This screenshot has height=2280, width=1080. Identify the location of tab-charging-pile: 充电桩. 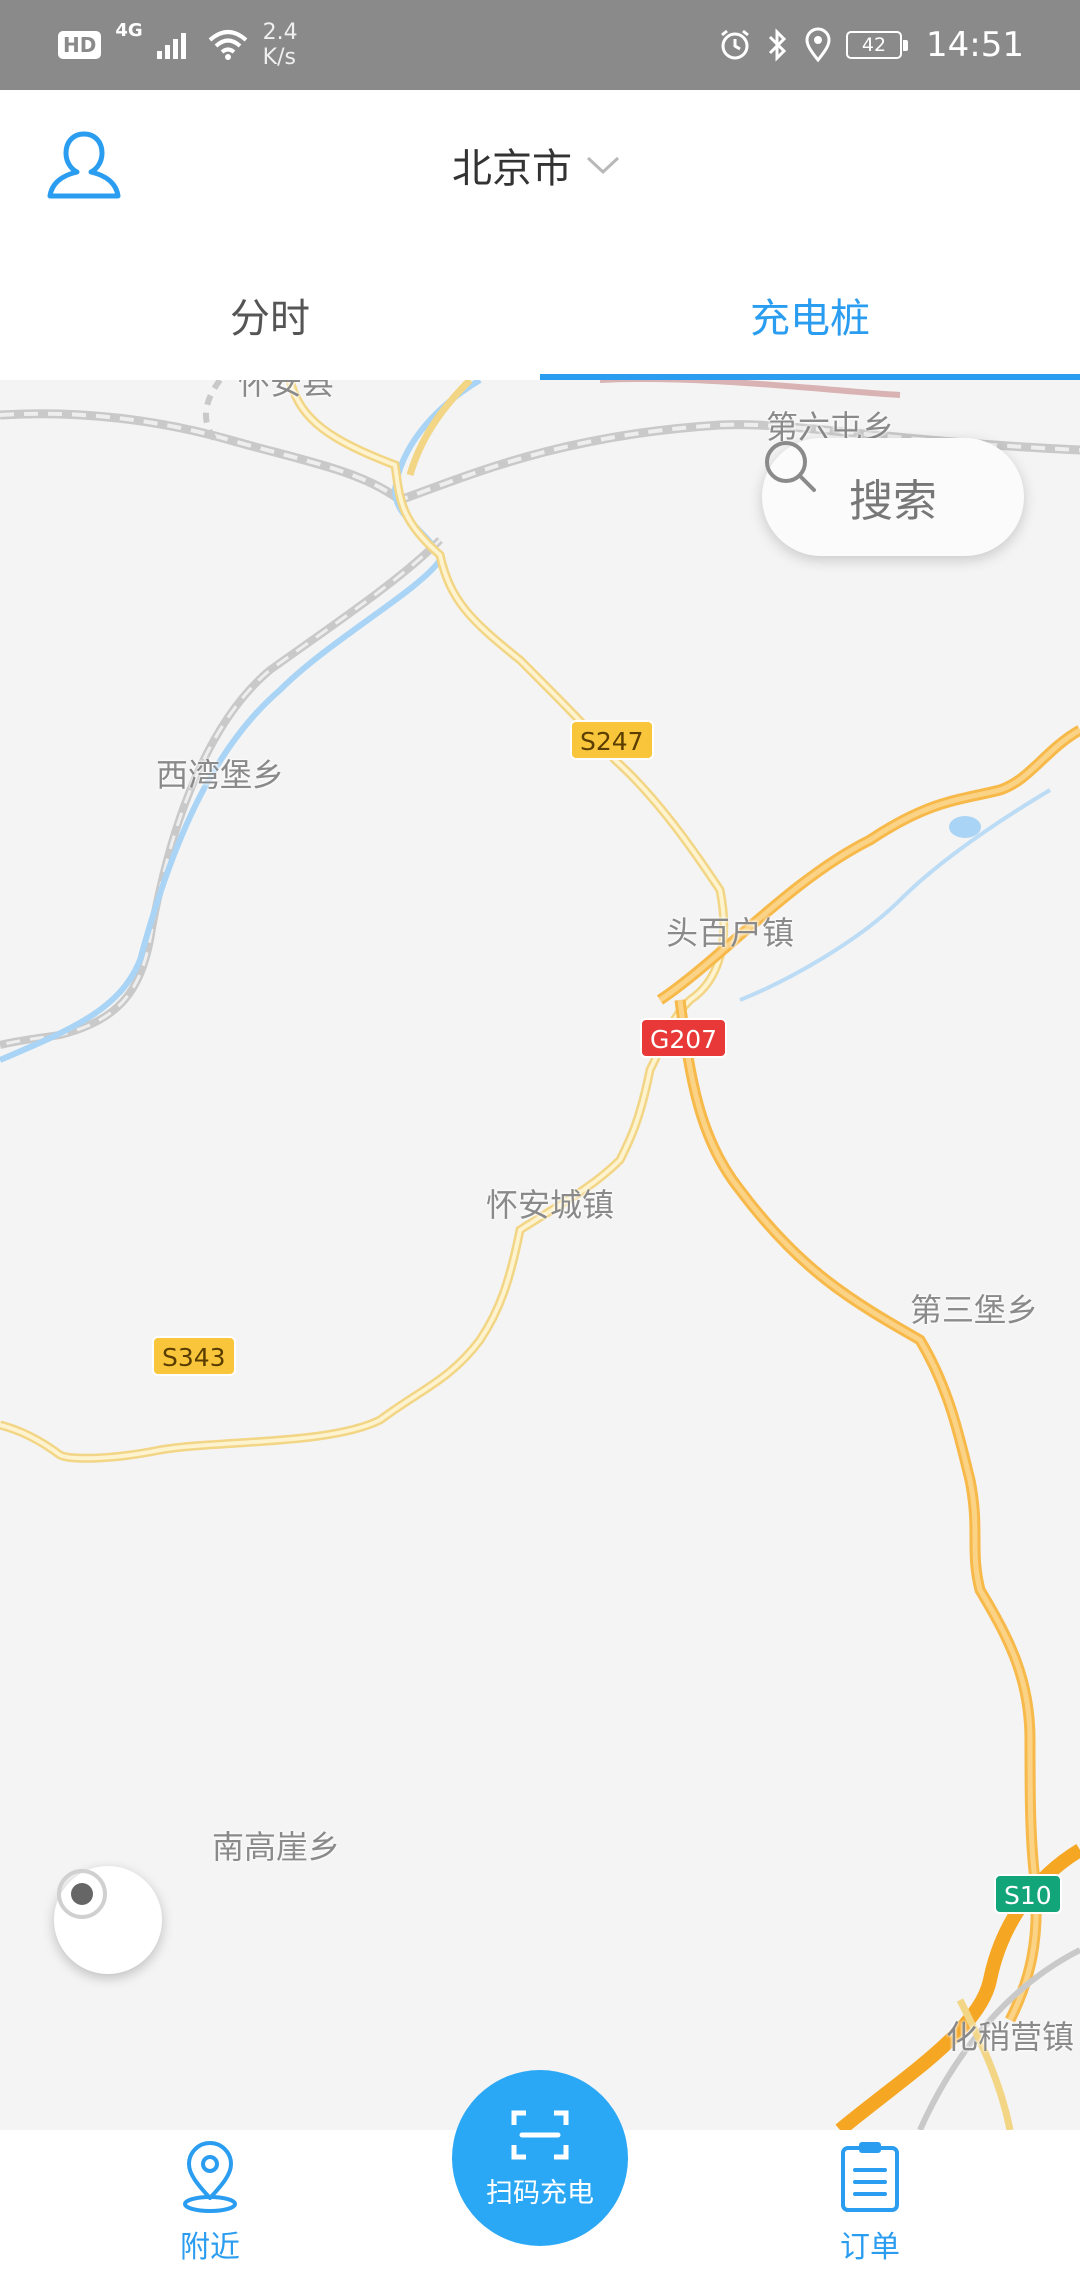
(810, 315).